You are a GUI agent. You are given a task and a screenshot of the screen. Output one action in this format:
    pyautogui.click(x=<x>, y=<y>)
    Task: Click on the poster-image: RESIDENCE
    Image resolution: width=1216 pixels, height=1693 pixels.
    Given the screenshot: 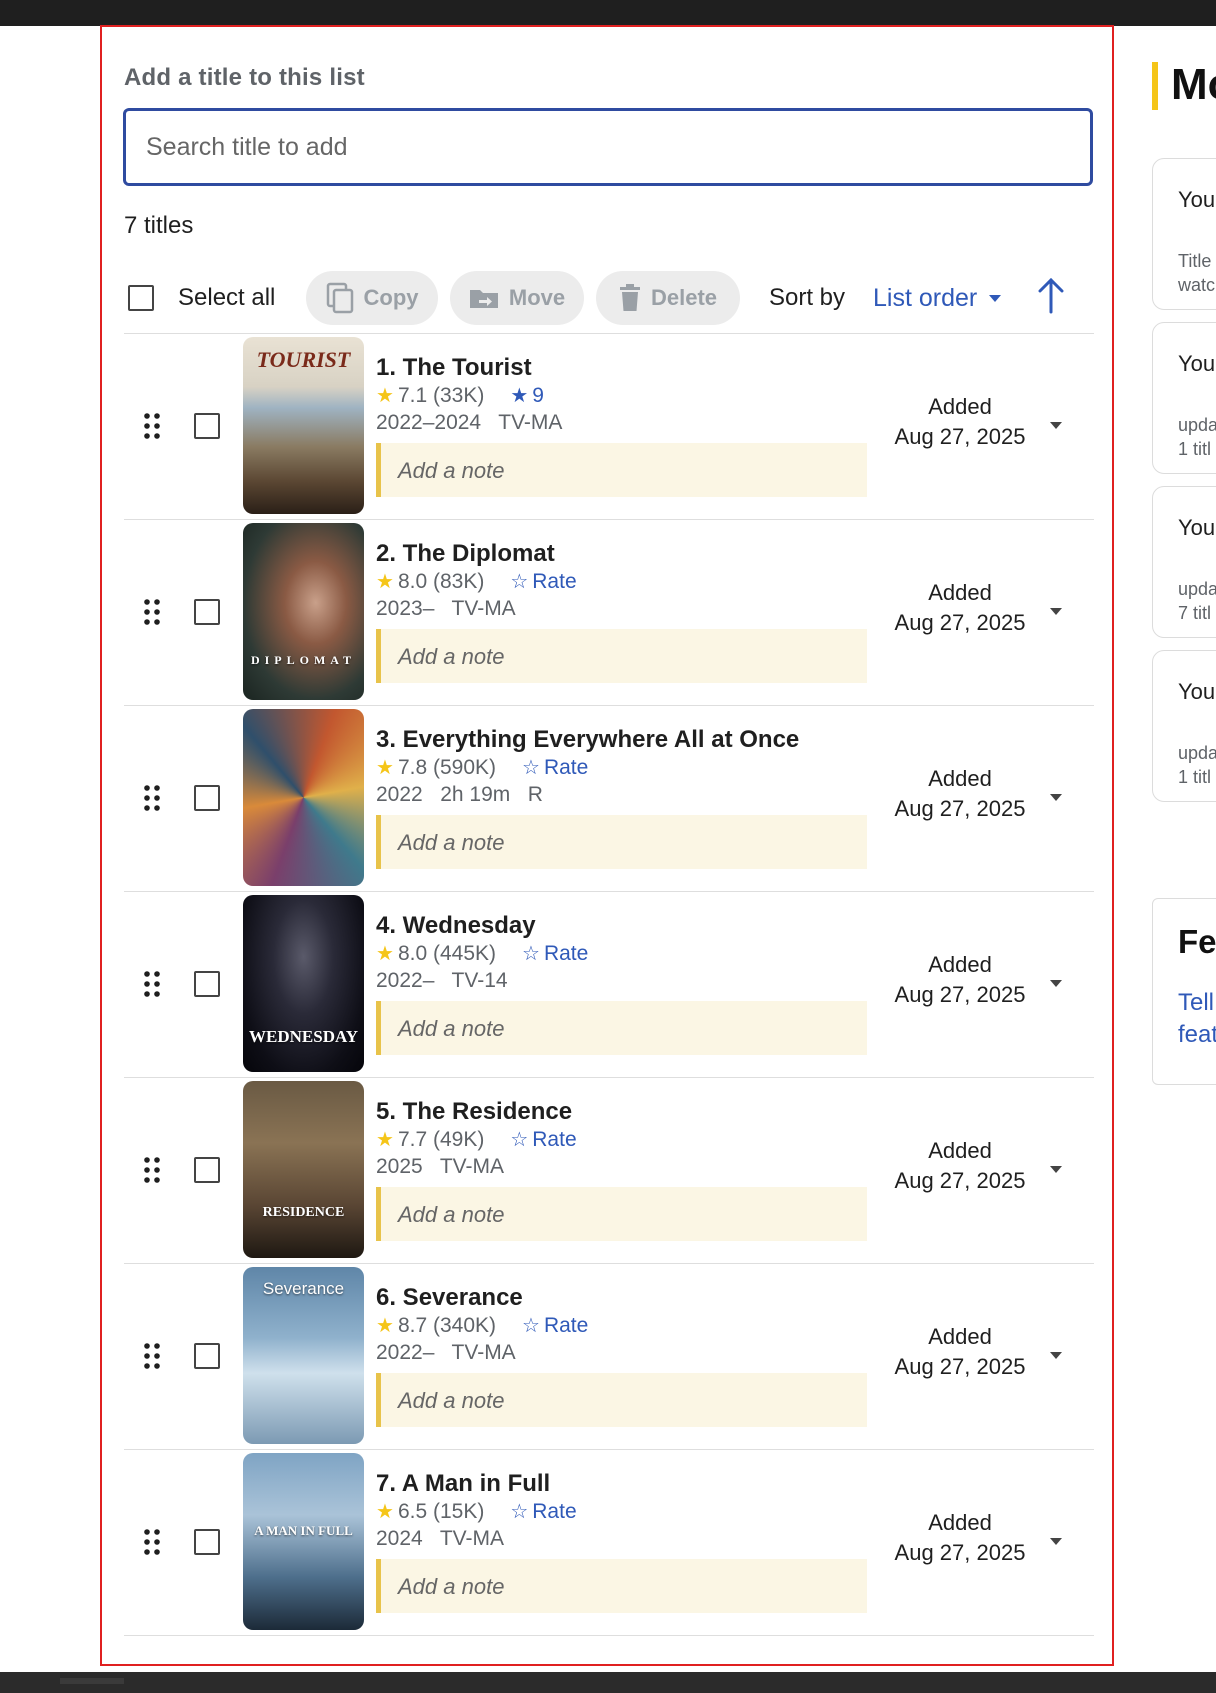 What is the action you would take?
    pyautogui.click(x=303, y=1169)
    